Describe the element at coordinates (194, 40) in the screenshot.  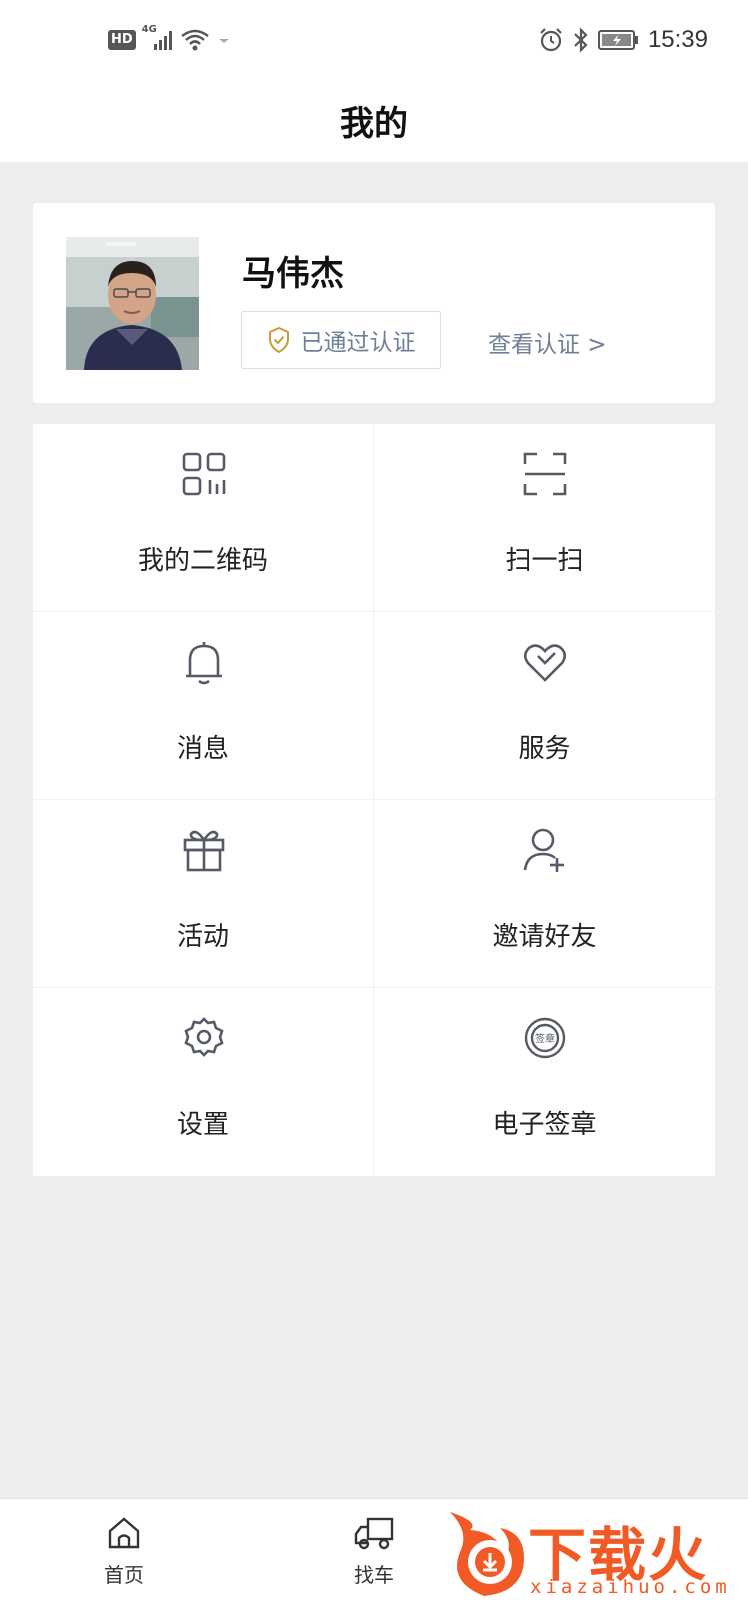
I see `wifi-icon` at that location.